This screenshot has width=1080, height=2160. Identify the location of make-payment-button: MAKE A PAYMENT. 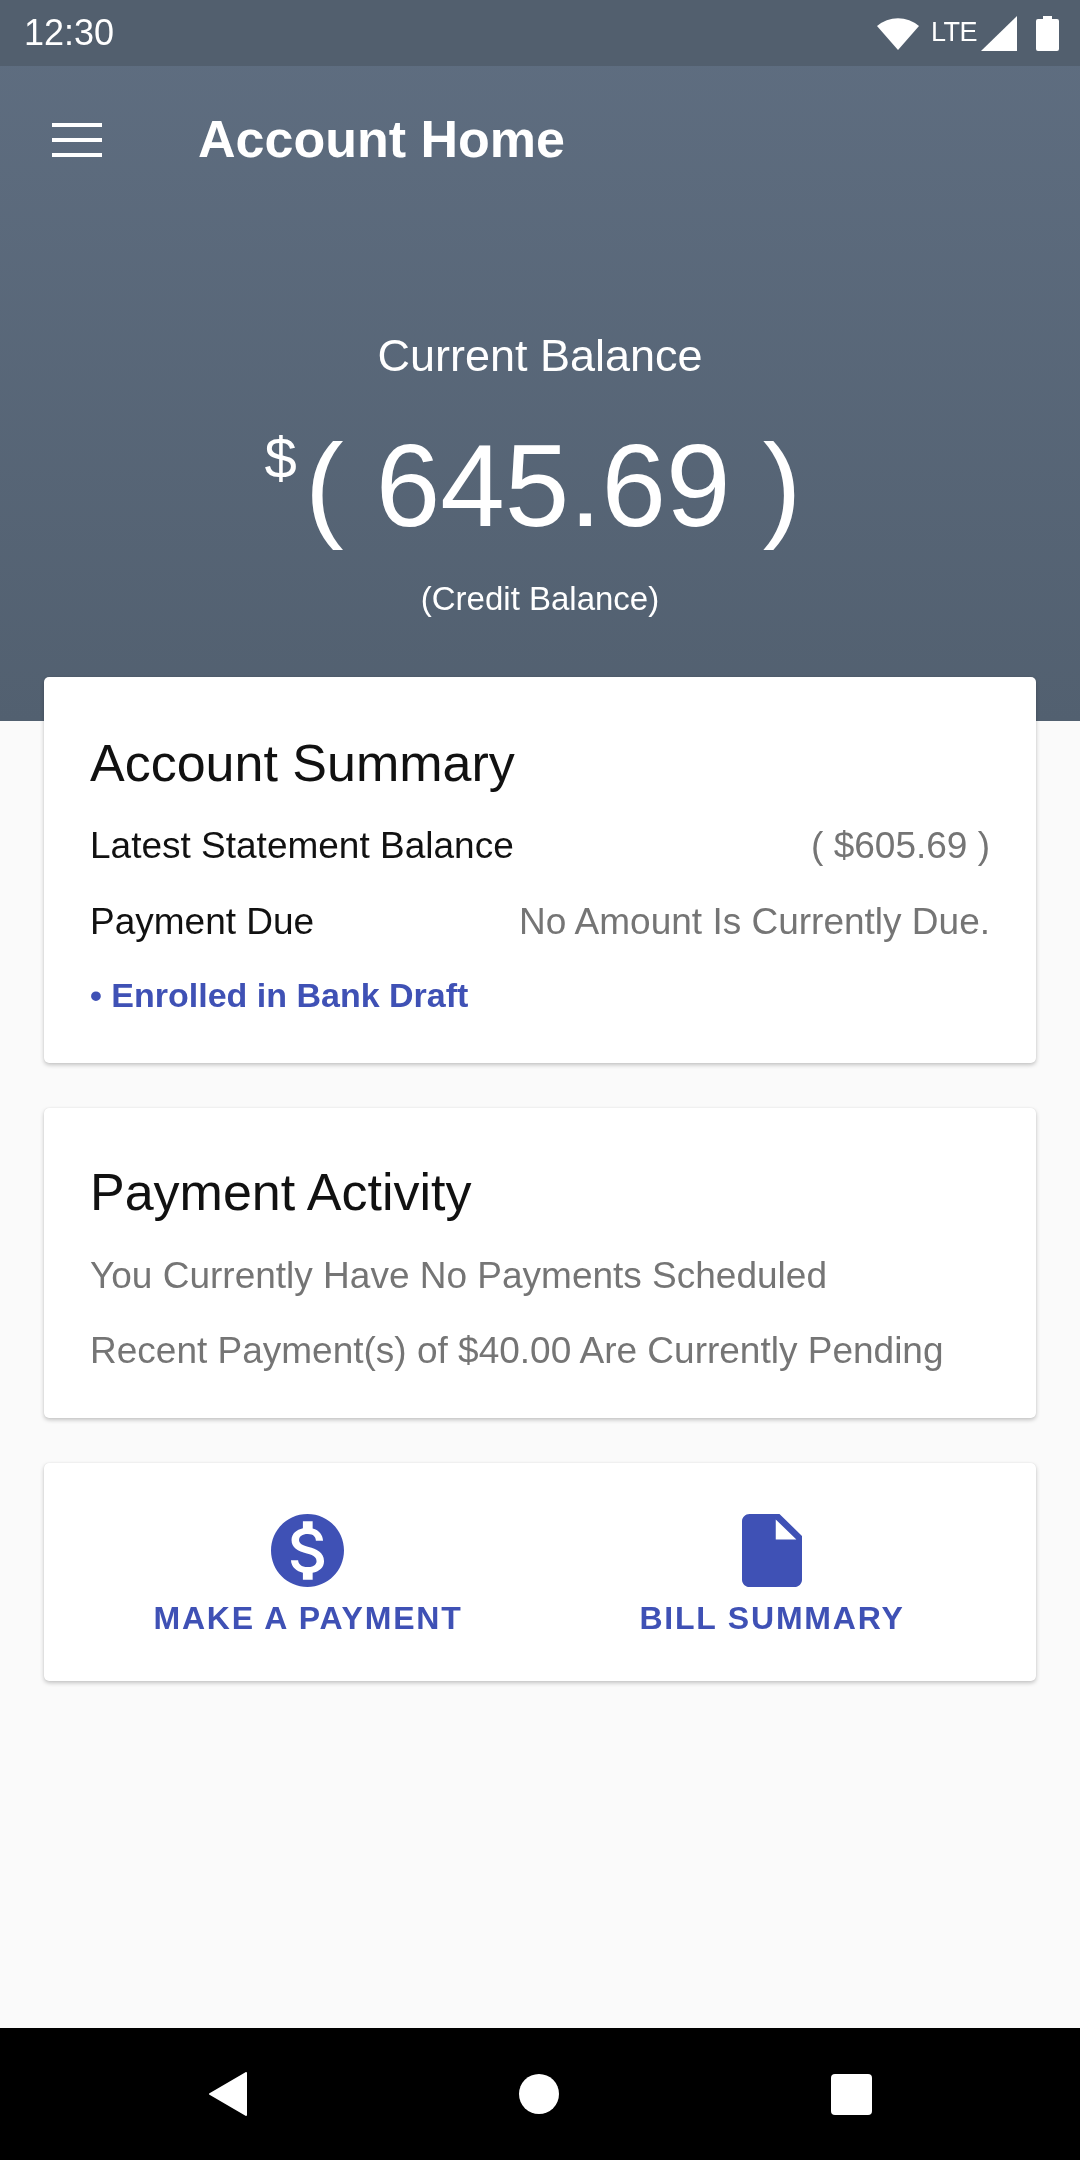
(308, 1575).